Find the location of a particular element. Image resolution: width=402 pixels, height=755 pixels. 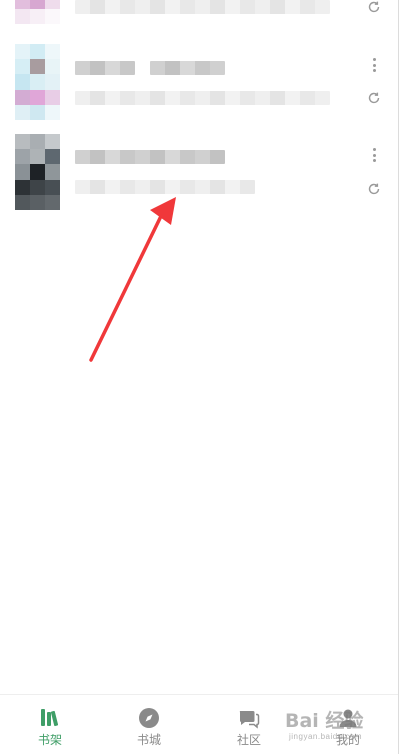

watermark-brand: Bai 经验 is located at coordinates (324, 721).